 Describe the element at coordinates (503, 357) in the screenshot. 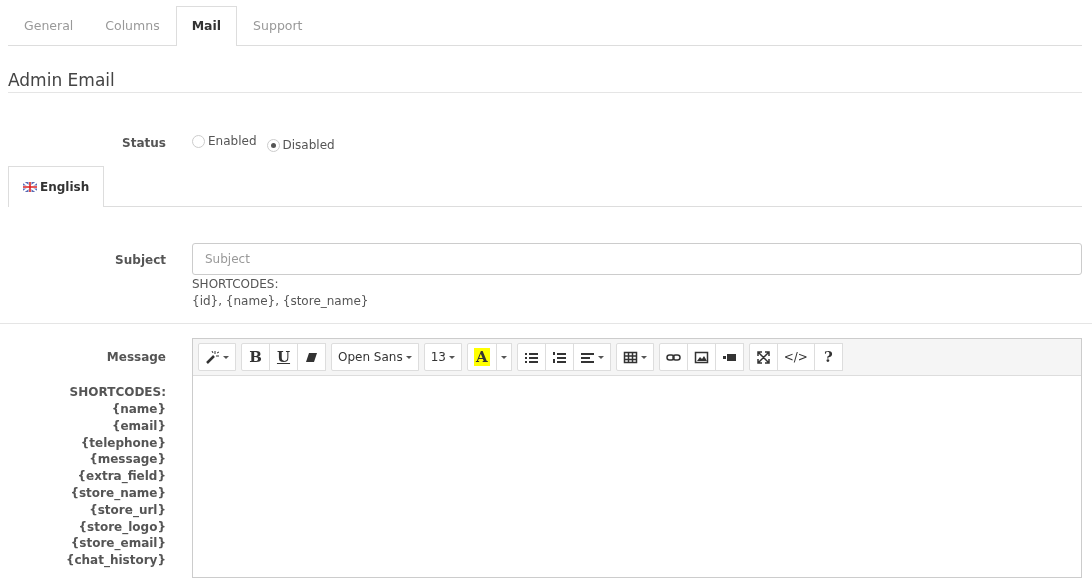

I see `caret-icon` at that location.